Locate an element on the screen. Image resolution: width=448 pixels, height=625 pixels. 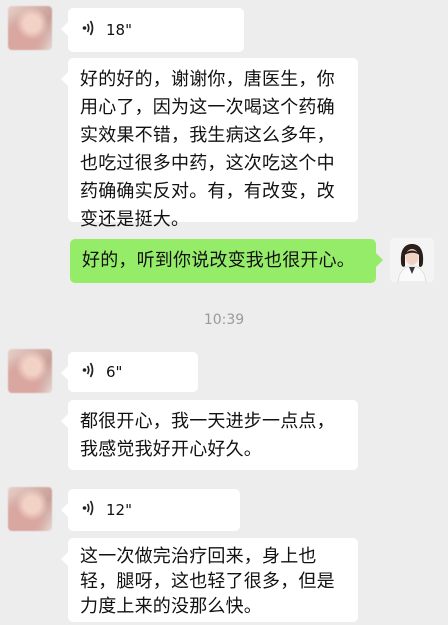
message-text: 这一次做完治疗回来，身上也轻，腿呀，这也轻了很多，但是力度上来的没那么快。 is located at coordinates (207, 581).